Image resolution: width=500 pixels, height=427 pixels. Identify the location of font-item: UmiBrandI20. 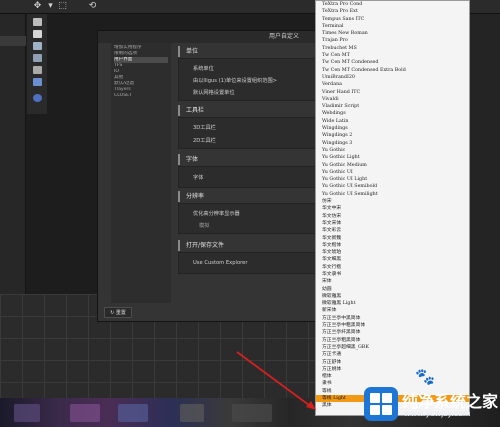
(392, 77).